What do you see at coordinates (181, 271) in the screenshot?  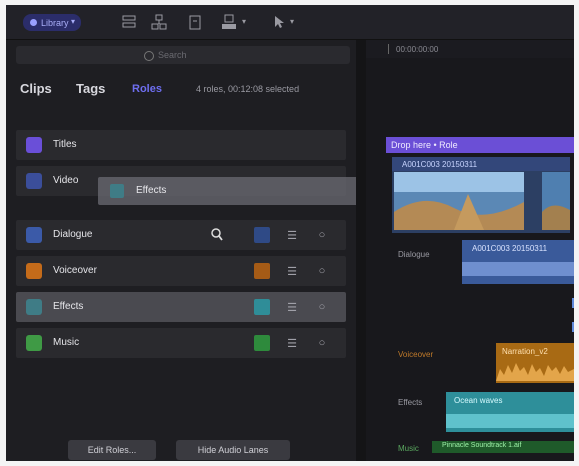 I see `role-row-voiceover: Voiceover ☰ ○` at bounding box center [181, 271].